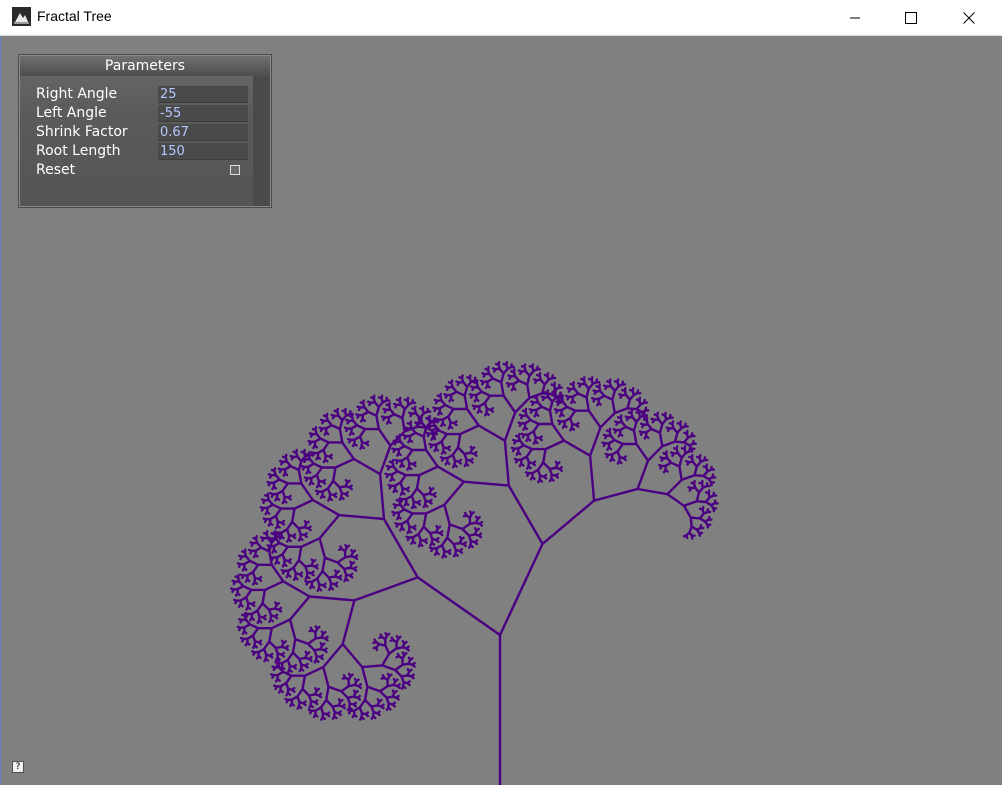  Describe the element at coordinates (501, 18) in the screenshot. I see `title-bar: Fractal Tree` at that location.